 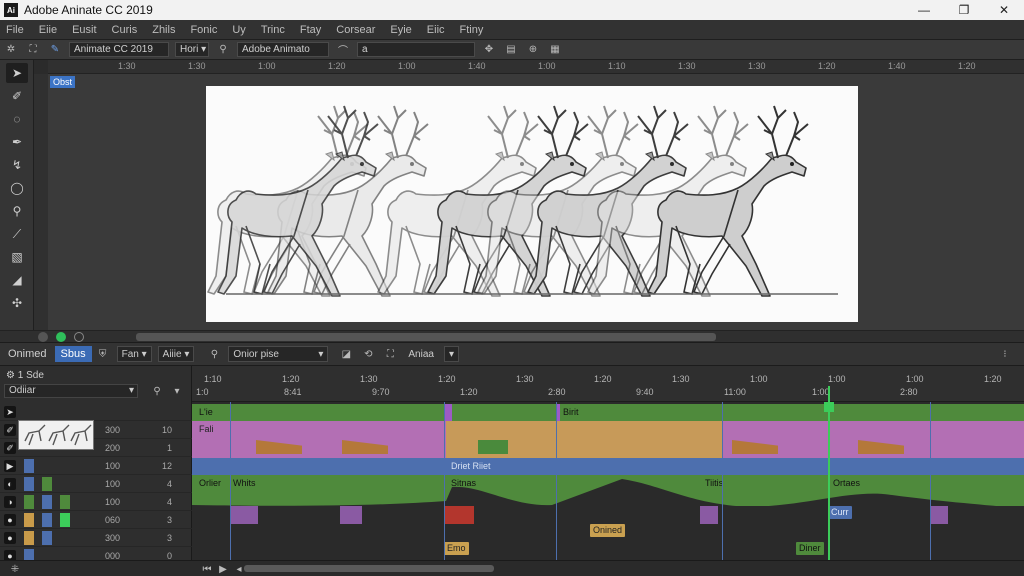 What do you see at coordinates (312, 30) in the screenshot?
I see `menu-item: Ftay` at bounding box center [312, 30].